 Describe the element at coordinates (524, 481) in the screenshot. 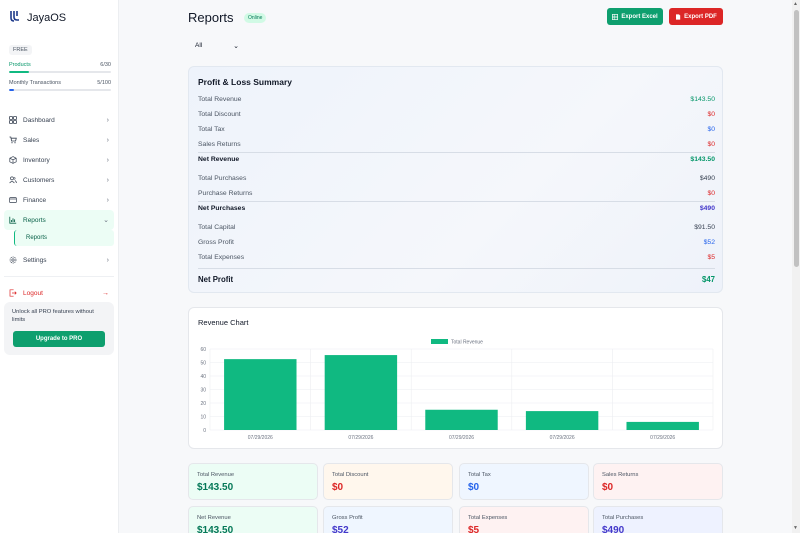

I see `stat-card: Total Tax $0` at that location.